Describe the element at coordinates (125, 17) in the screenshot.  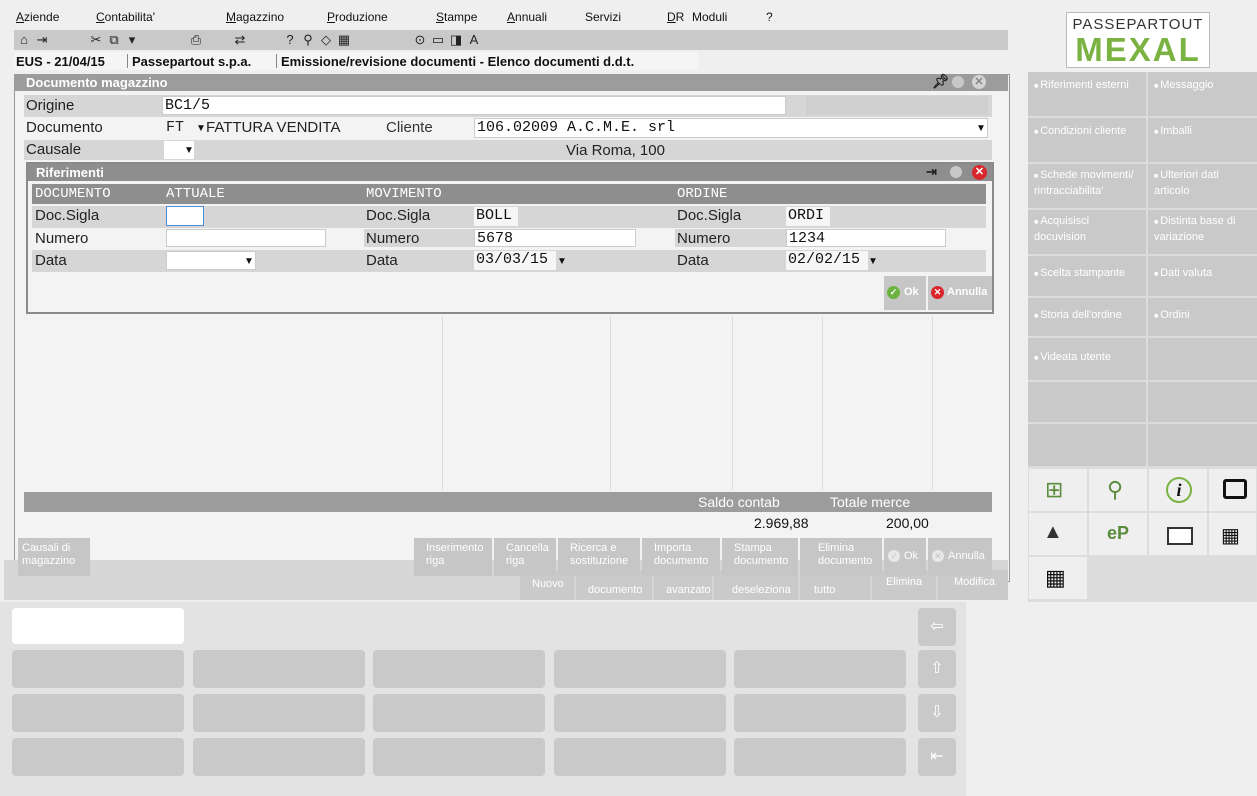
I see `menu-contabilita: Contabilita'` at that location.